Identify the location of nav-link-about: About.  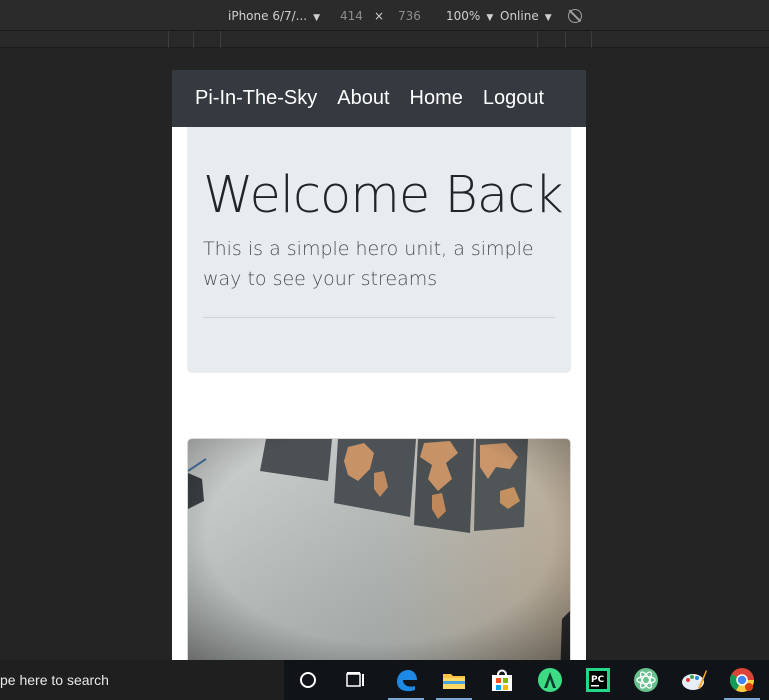
(363, 98).